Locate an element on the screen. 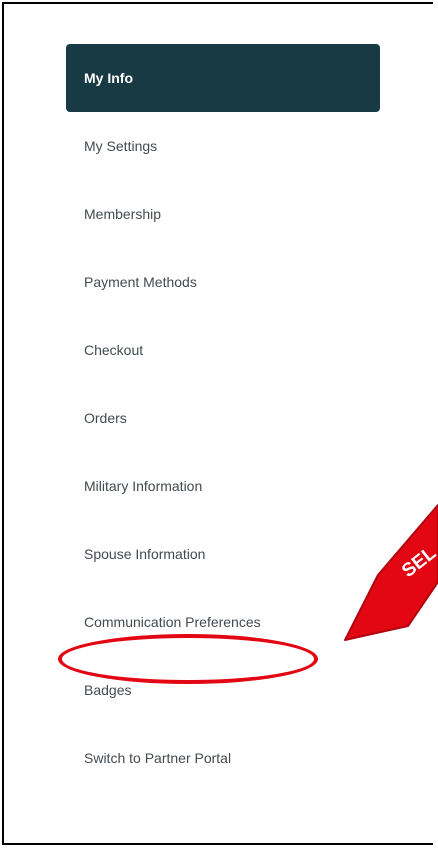 The height and width of the screenshot is (848, 438). sidebar-item-payment-methods: Payment Methods is located at coordinates (223, 282).